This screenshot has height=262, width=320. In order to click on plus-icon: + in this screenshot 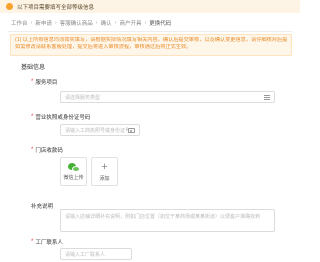, I will do `click(104, 166)`.